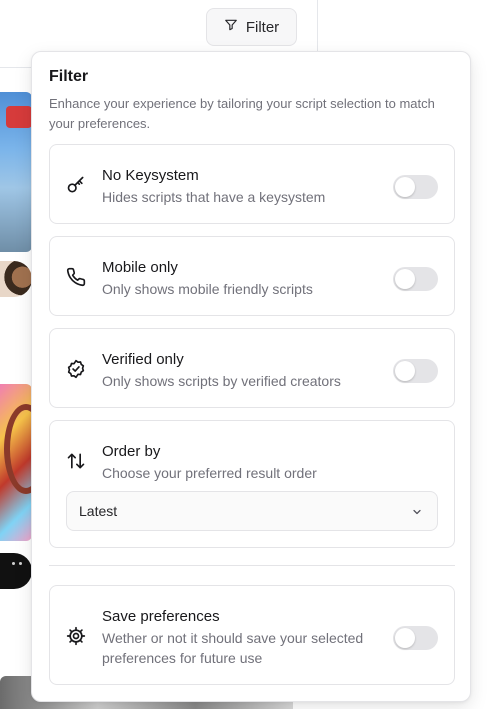  What do you see at coordinates (18, 449) in the screenshot?
I see `thumbnail-wheel` at bounding box center [18, 449].